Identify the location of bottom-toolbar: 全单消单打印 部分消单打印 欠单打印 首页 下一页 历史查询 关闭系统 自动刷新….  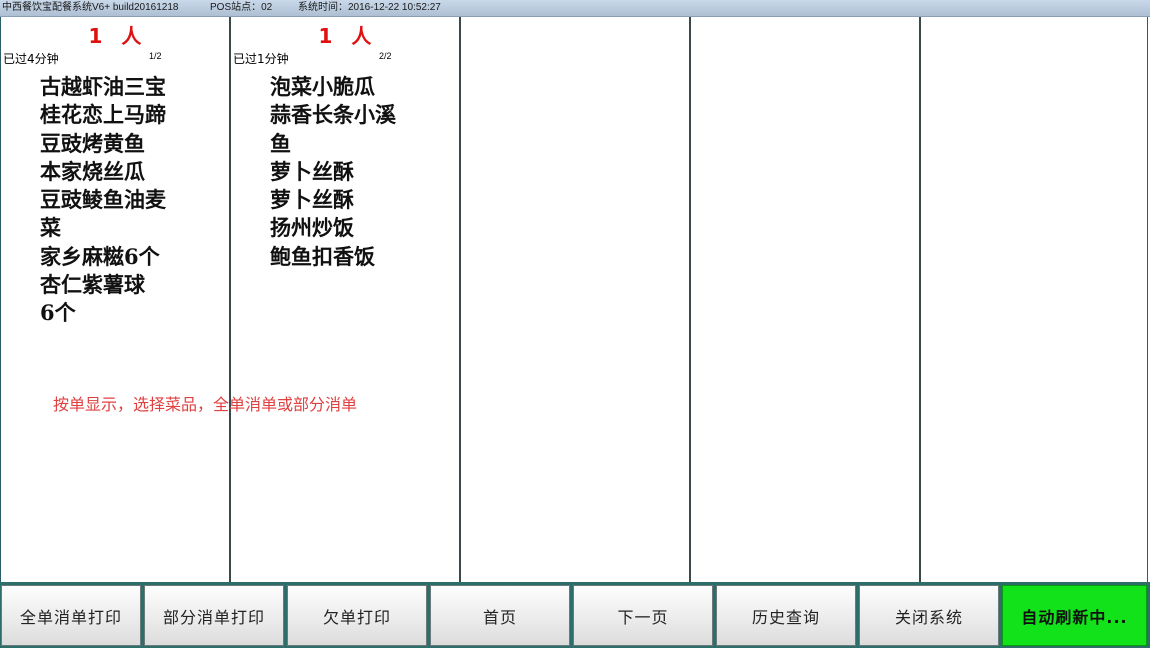
(575, 615).